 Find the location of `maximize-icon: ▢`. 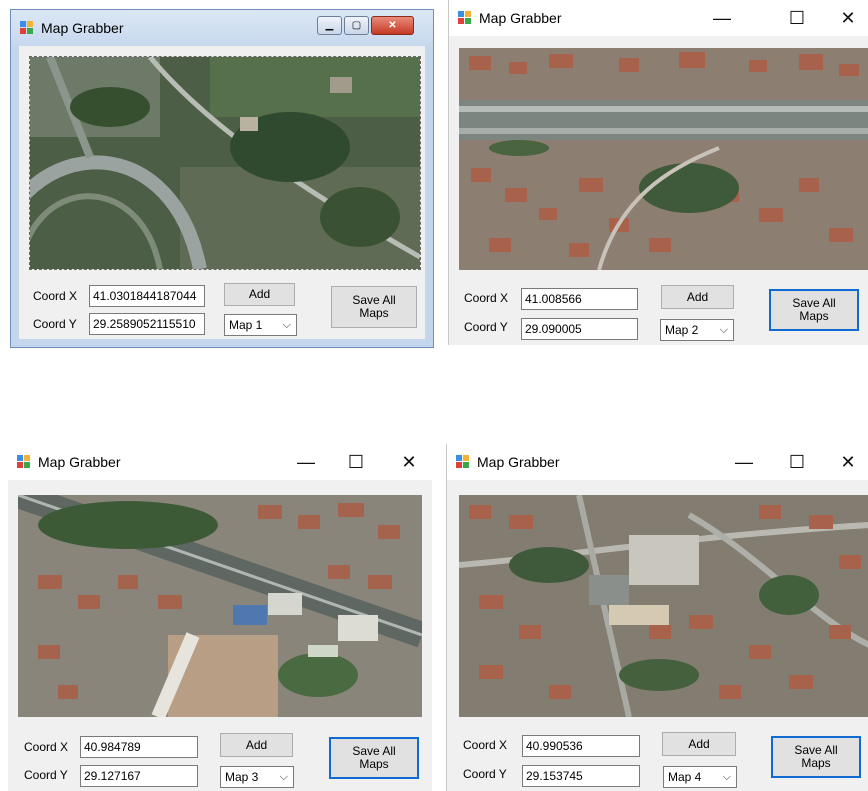

maximize-icon: ▢ is located at coordinates (356, 25).